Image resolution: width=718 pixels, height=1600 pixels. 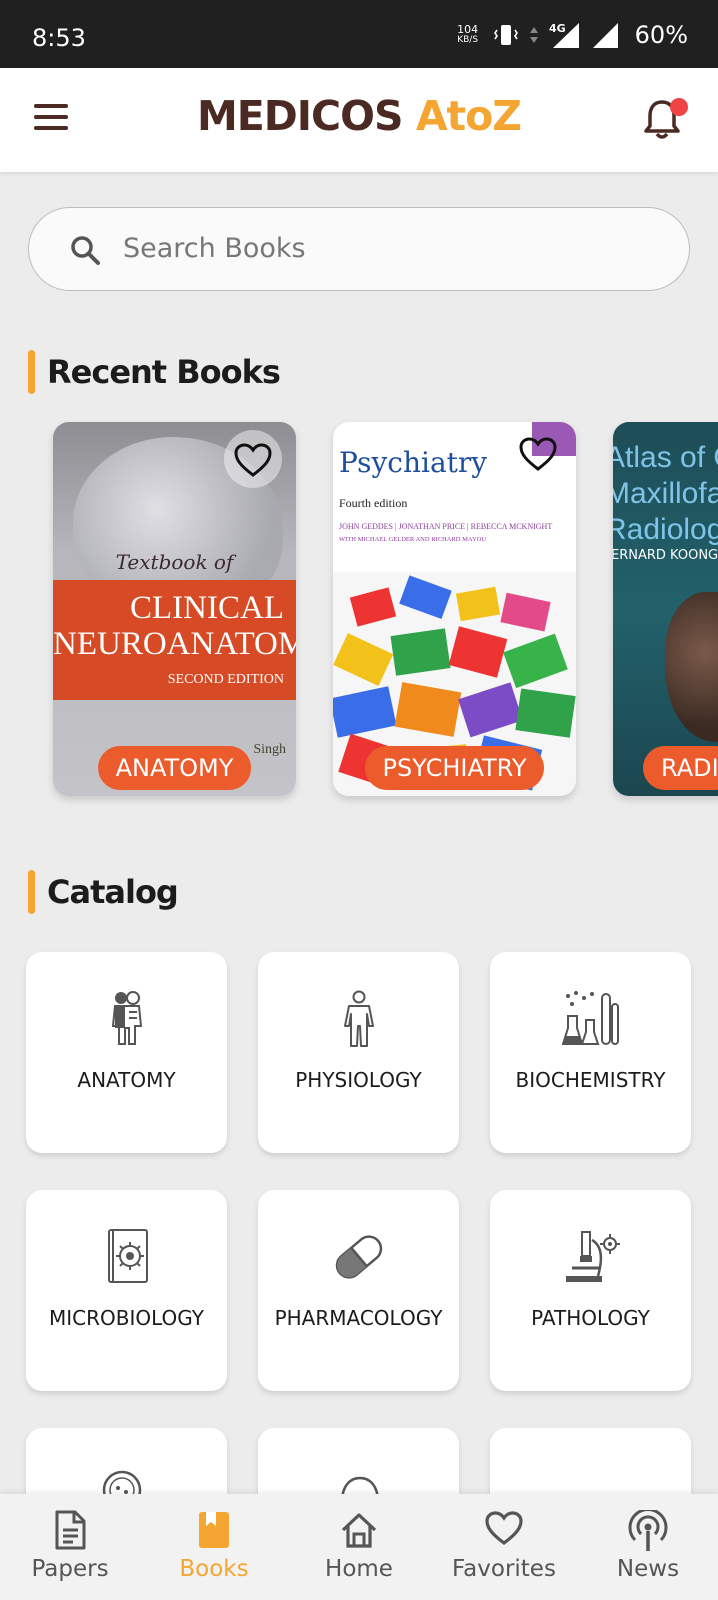 I want to click on broadcast-icon, so click(x=648, y=1530).